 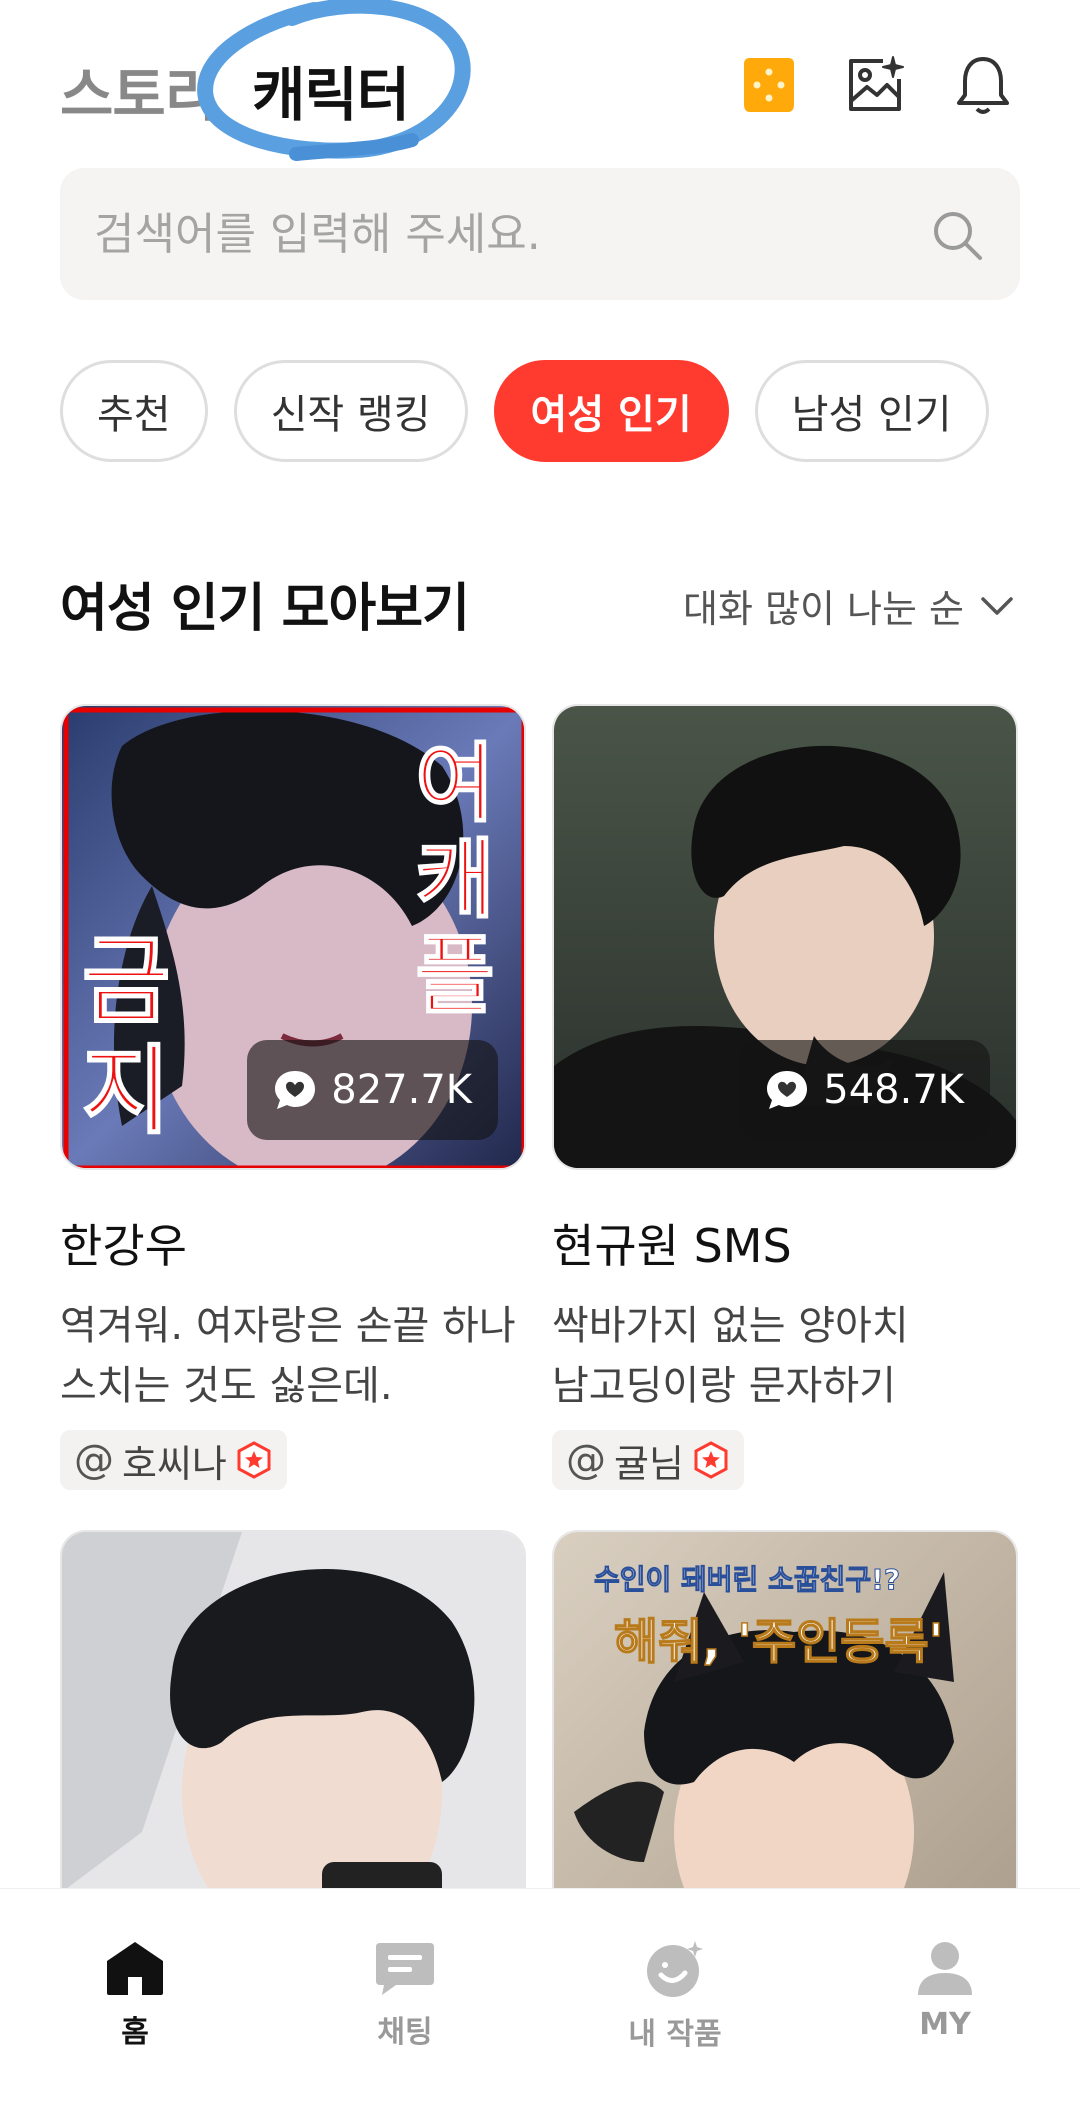 What do you see at coordinates (135, 2032) in the screenshot?
I see `nav-label: 홈` at bounding box center [135, 2032].